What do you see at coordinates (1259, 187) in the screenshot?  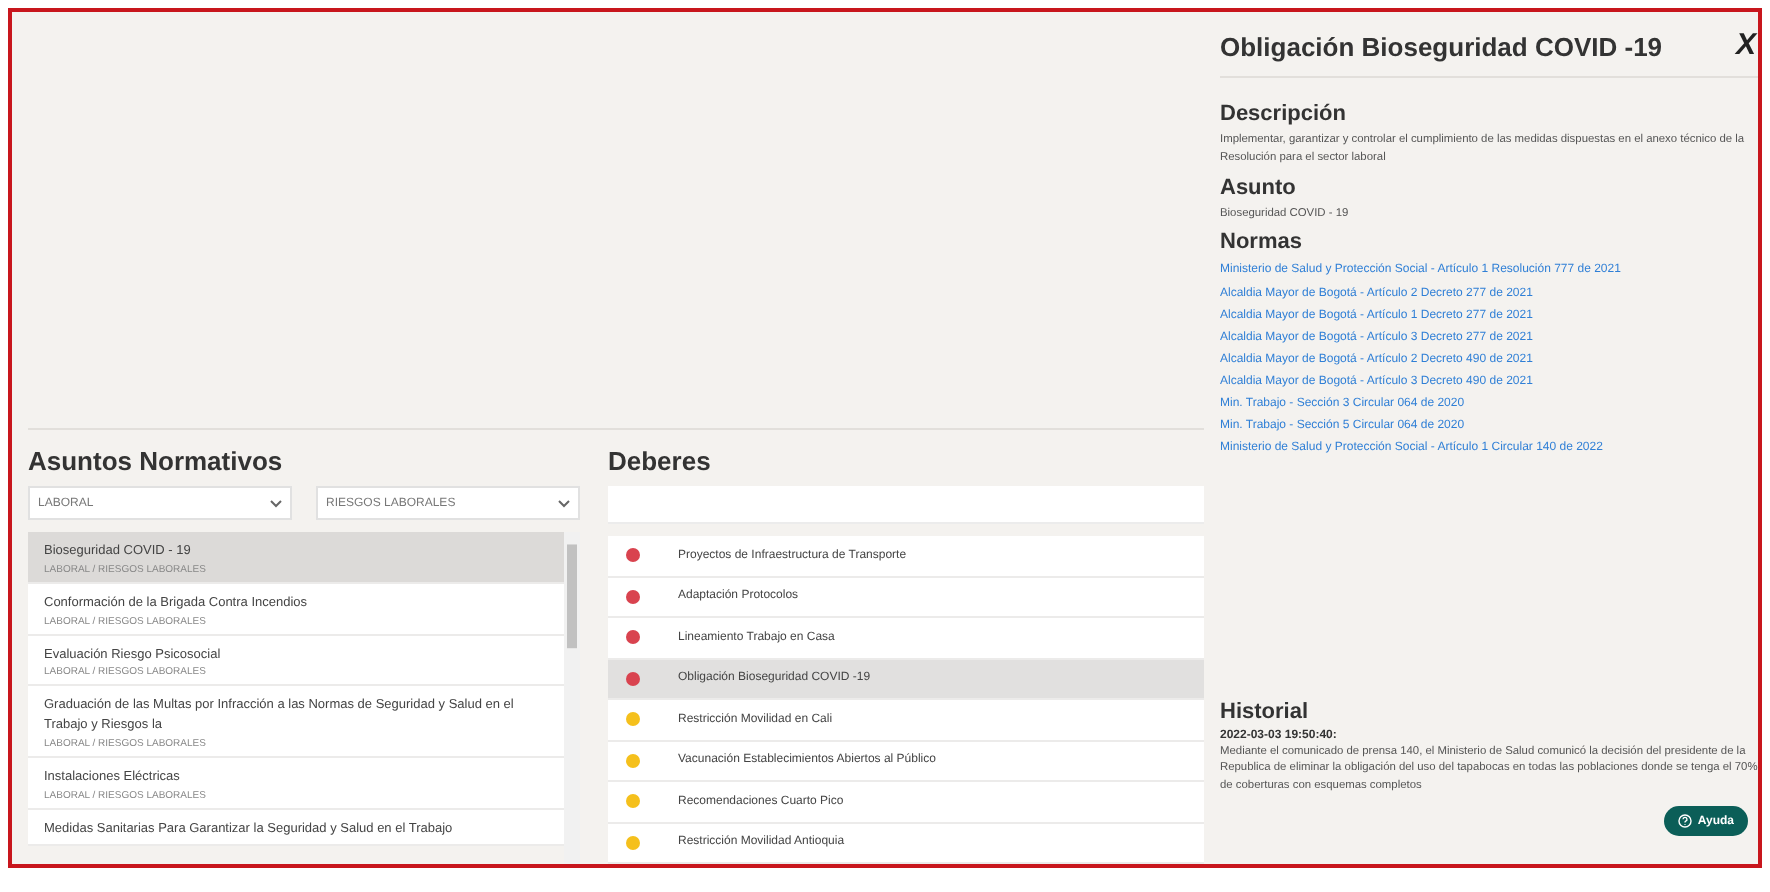 I see `section-heading: Asunto` at bounding box center [1259, 187].